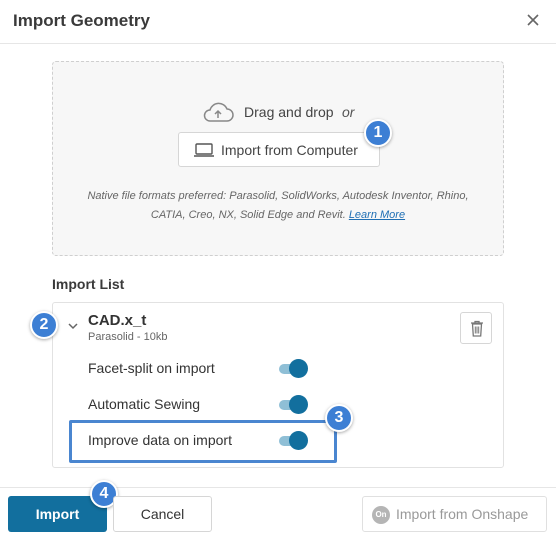  What do you see at coordinates (348, 112) in the screenshot?
I see `or-text: or` at bounding box center [348, 112].